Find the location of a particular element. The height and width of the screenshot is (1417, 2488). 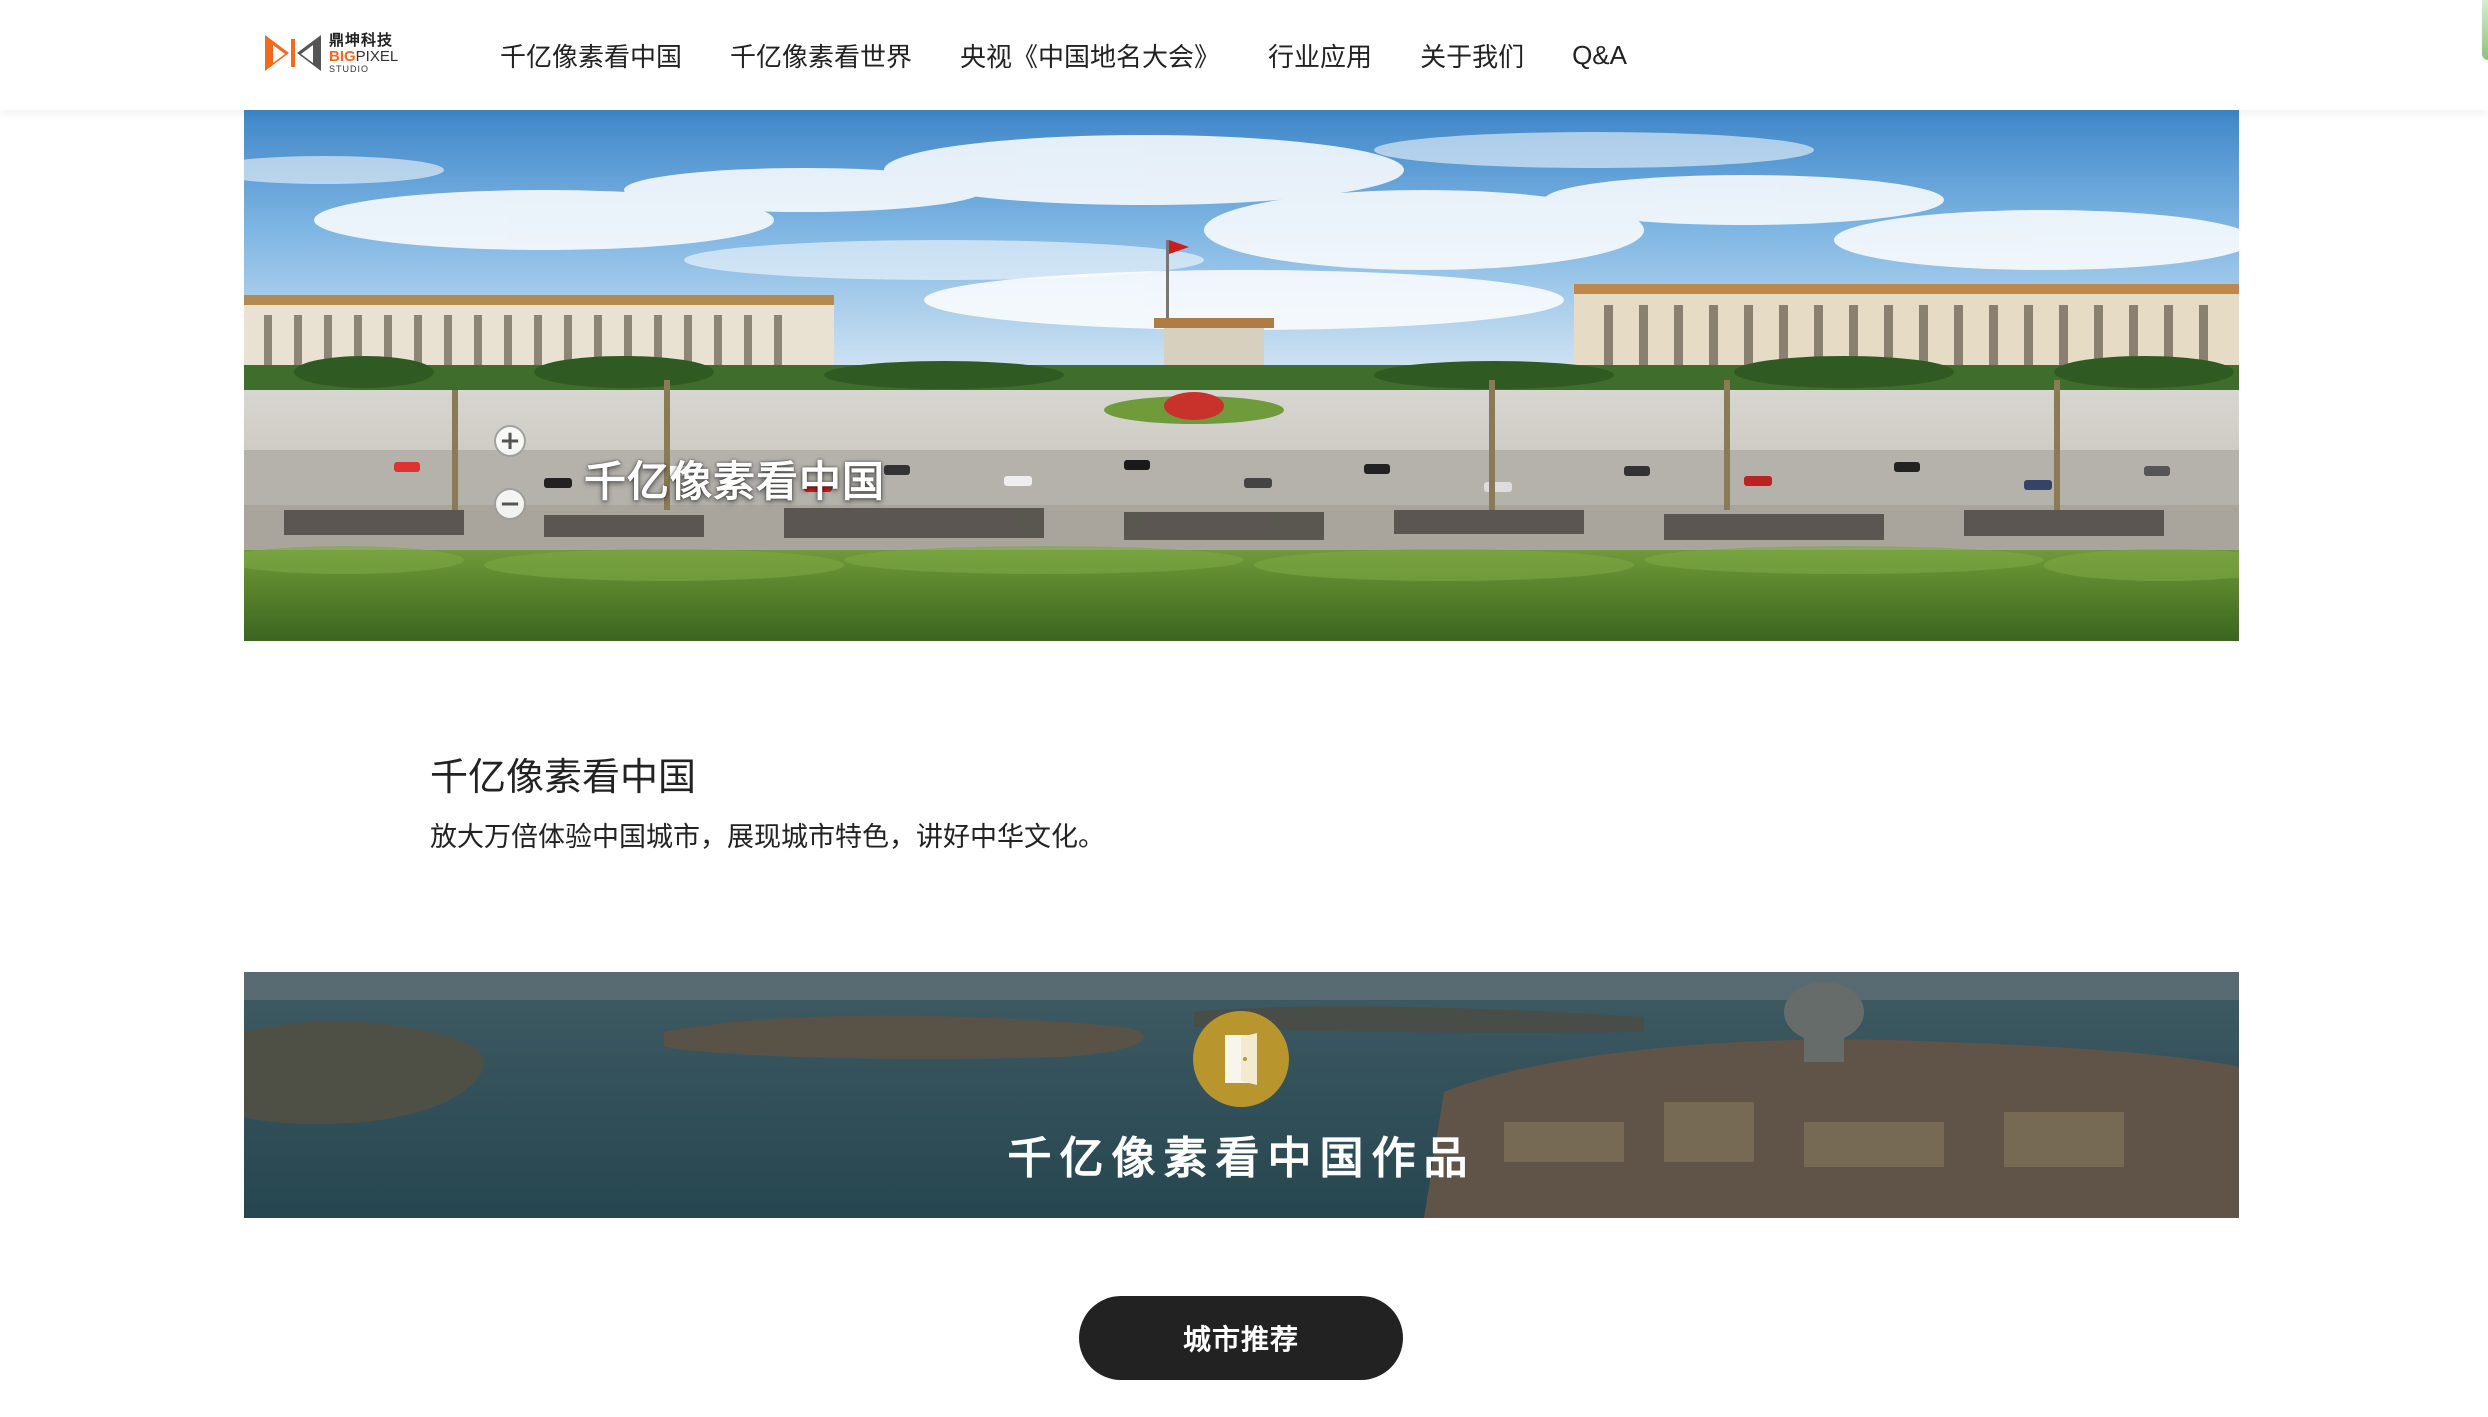

door-icon is located at coordinates (1241, 1059).